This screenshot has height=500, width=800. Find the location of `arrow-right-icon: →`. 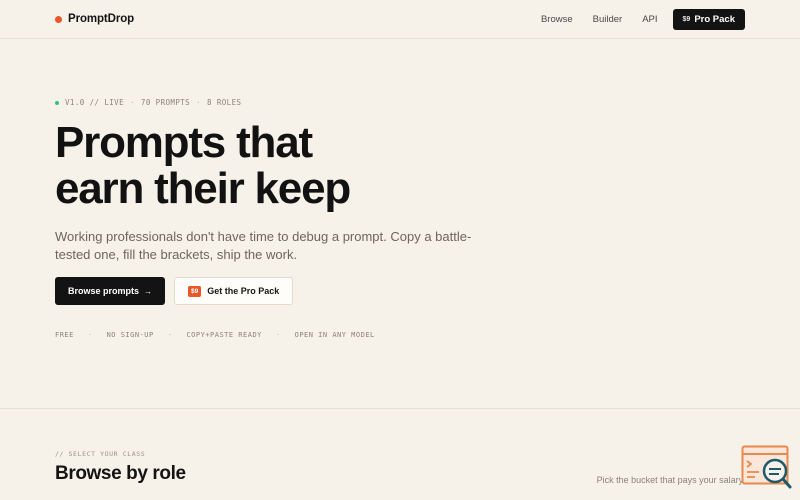

arrow-right-icon: → is located at coordinates (148, 291).